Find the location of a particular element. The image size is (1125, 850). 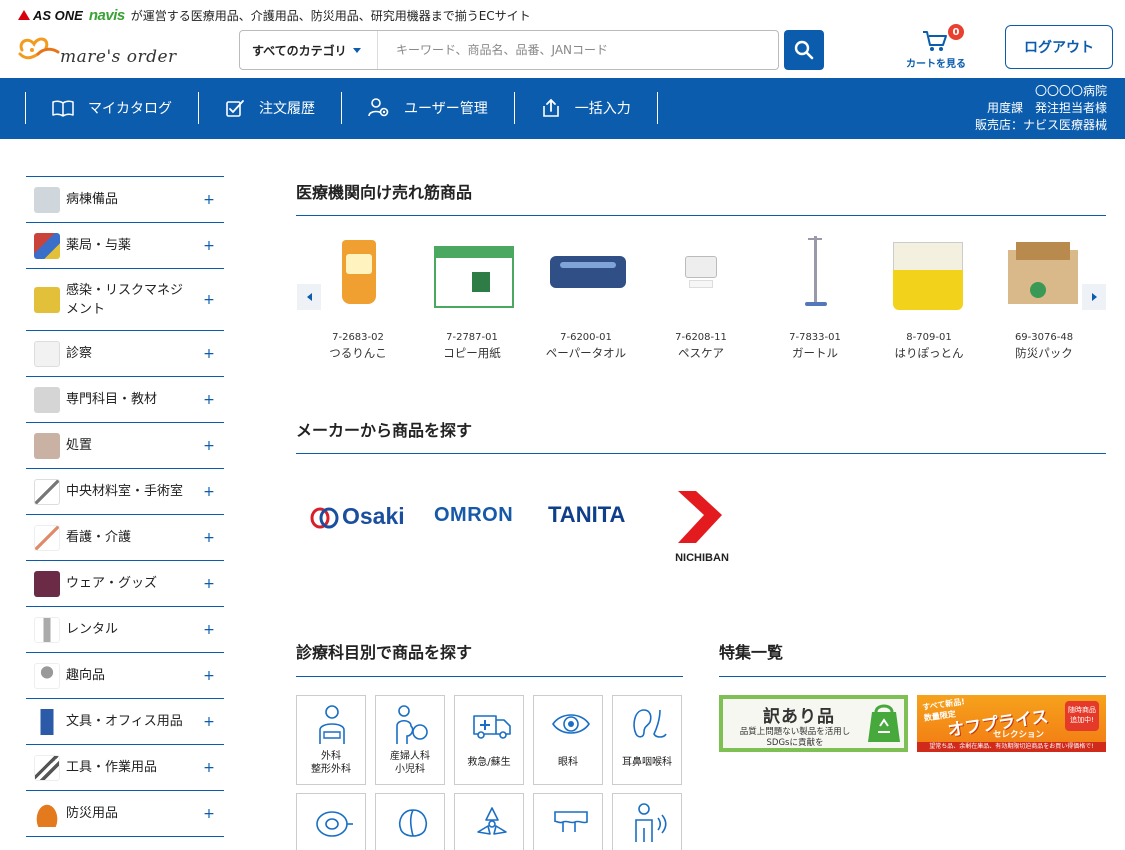

nav-order-history: 注文履歴 is located at coordinates (270, 108).